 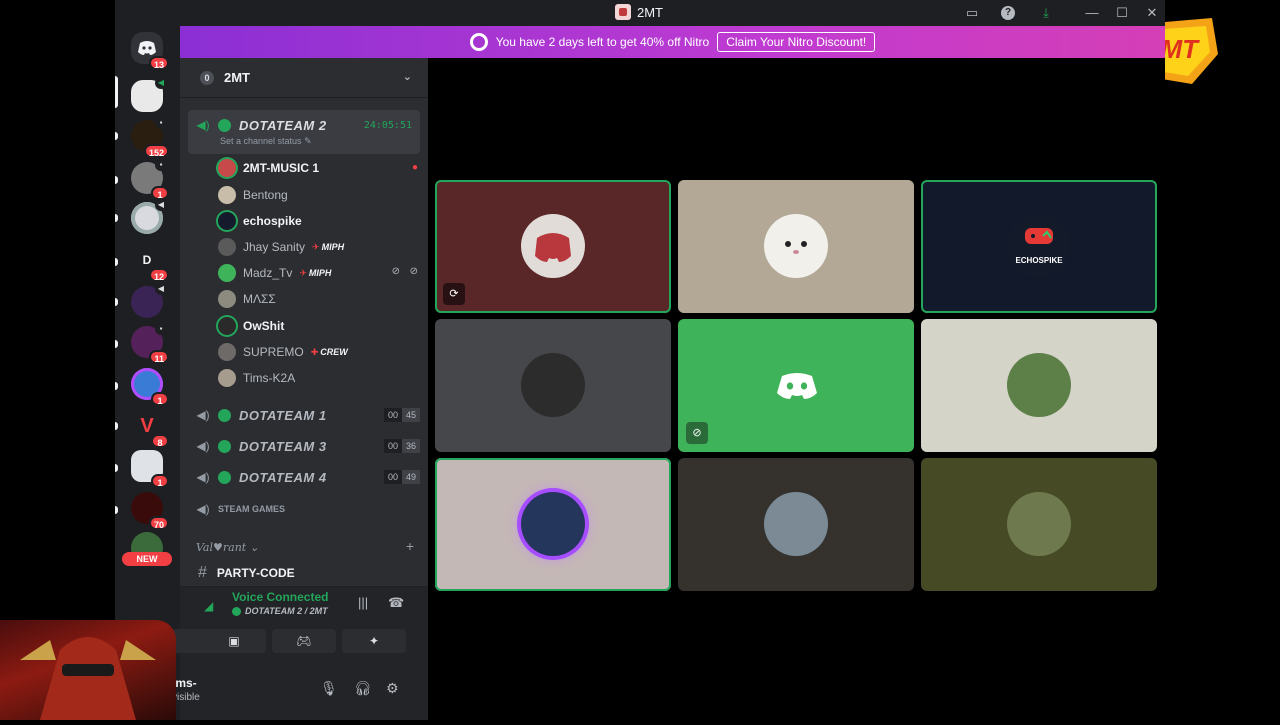 What do you see at coordinates (224, 125) in the screenshot?
I see `status-dot-icon` at bounding box center [224, 125].